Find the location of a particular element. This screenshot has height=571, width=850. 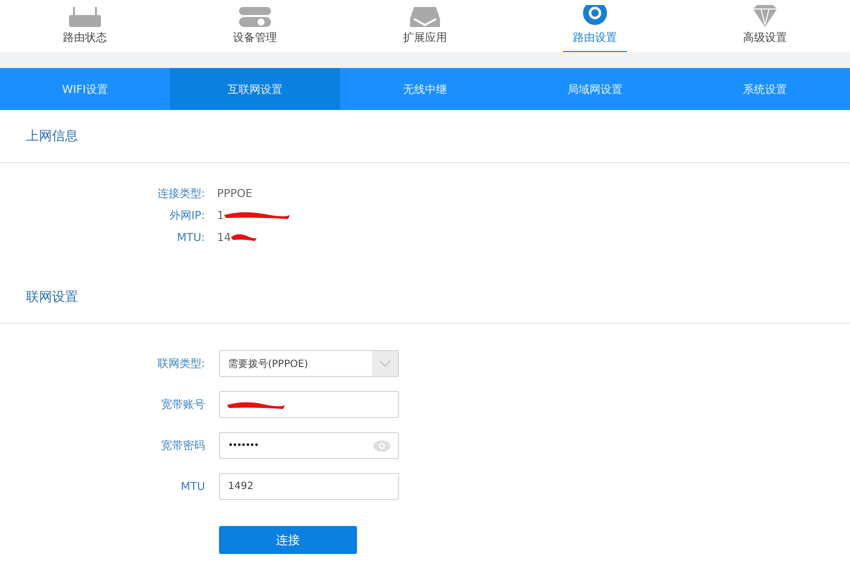

section-title: 联网设置 is located at coordinates (425, 297).